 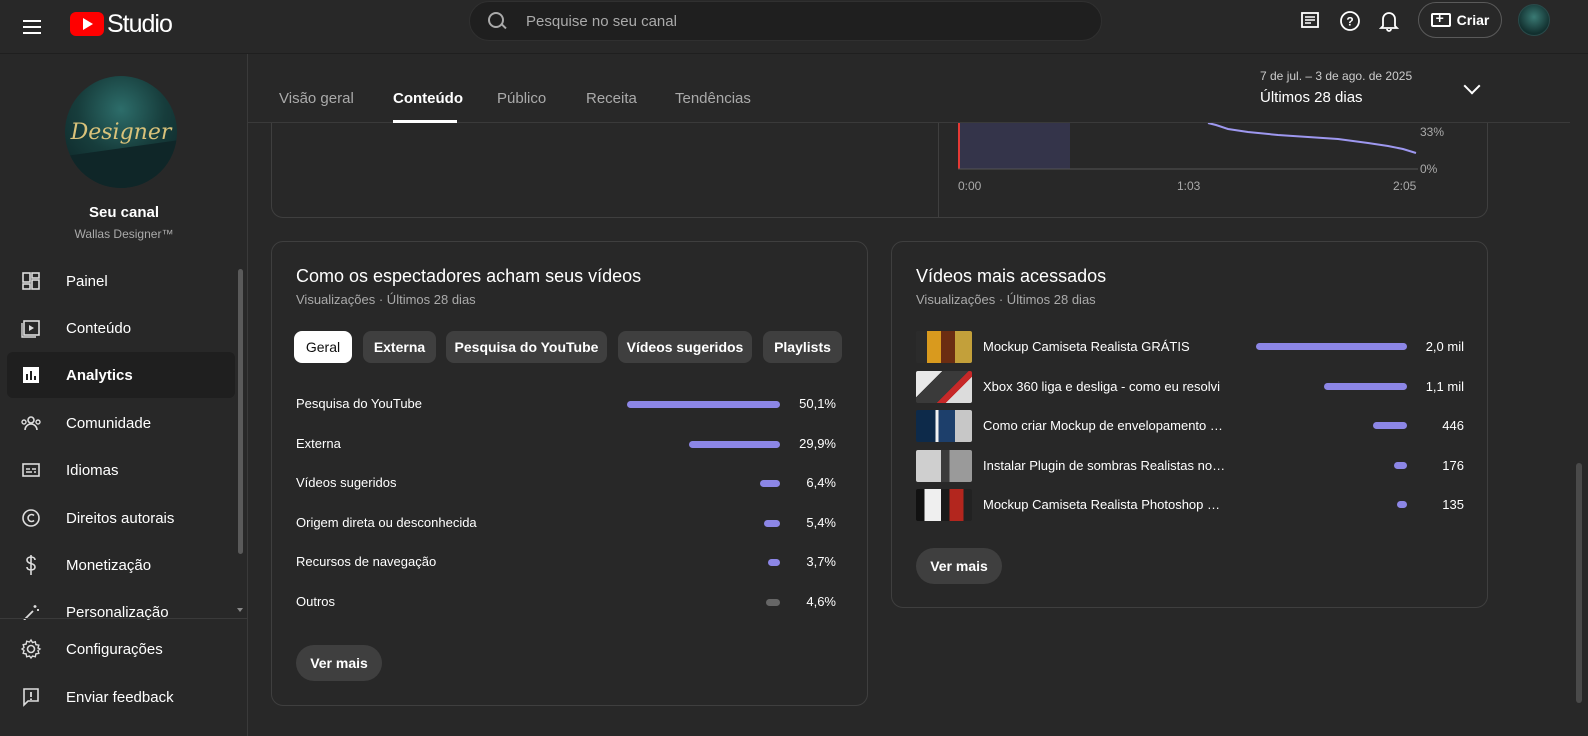 I want to click on chip-externa: Externa, so click(x=399, y=347).